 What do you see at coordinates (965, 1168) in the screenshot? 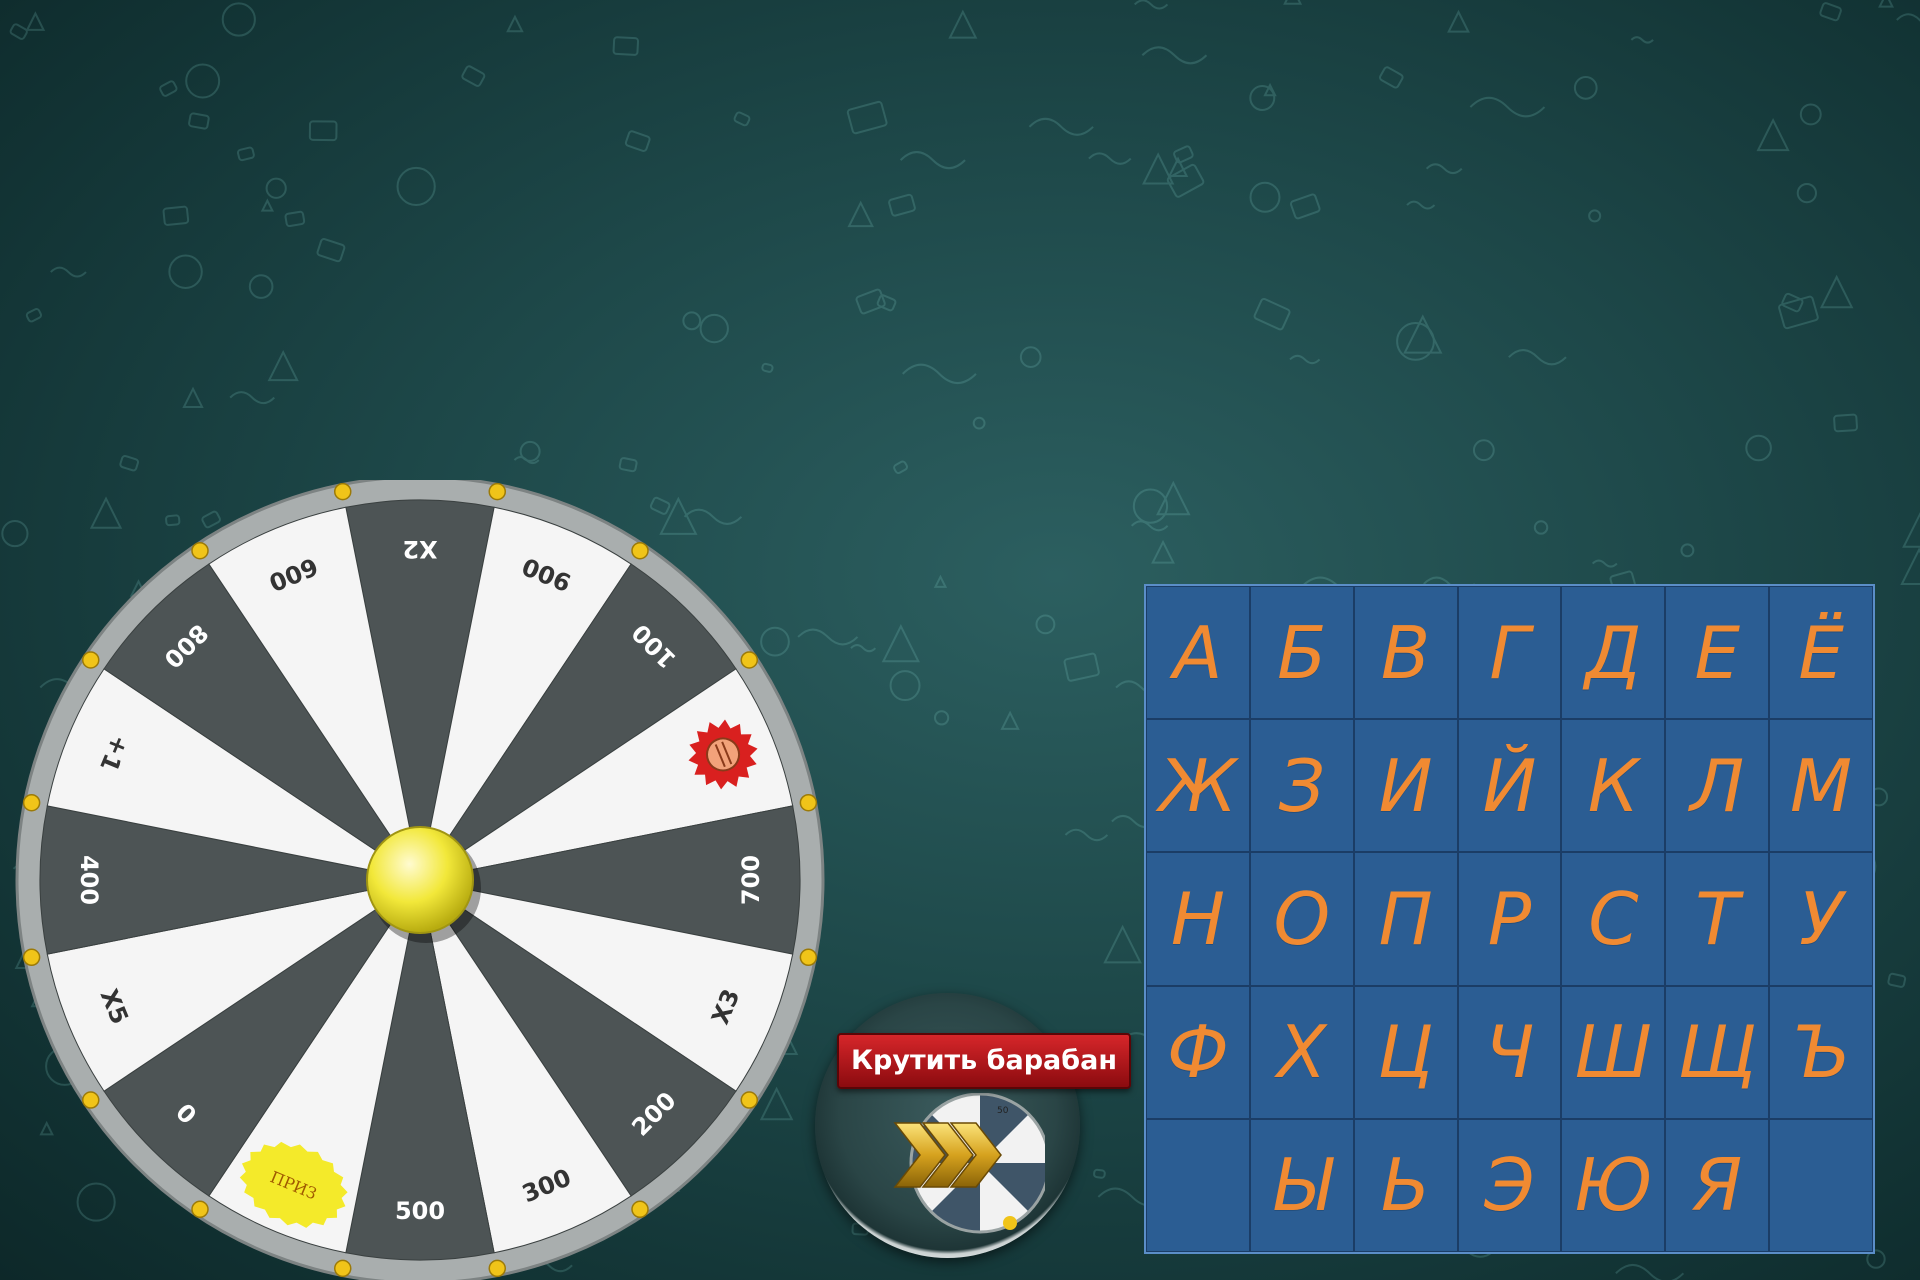
I see `mini-wheel-arrows-icon: 50 X3` at bounding box center [965, 1168].